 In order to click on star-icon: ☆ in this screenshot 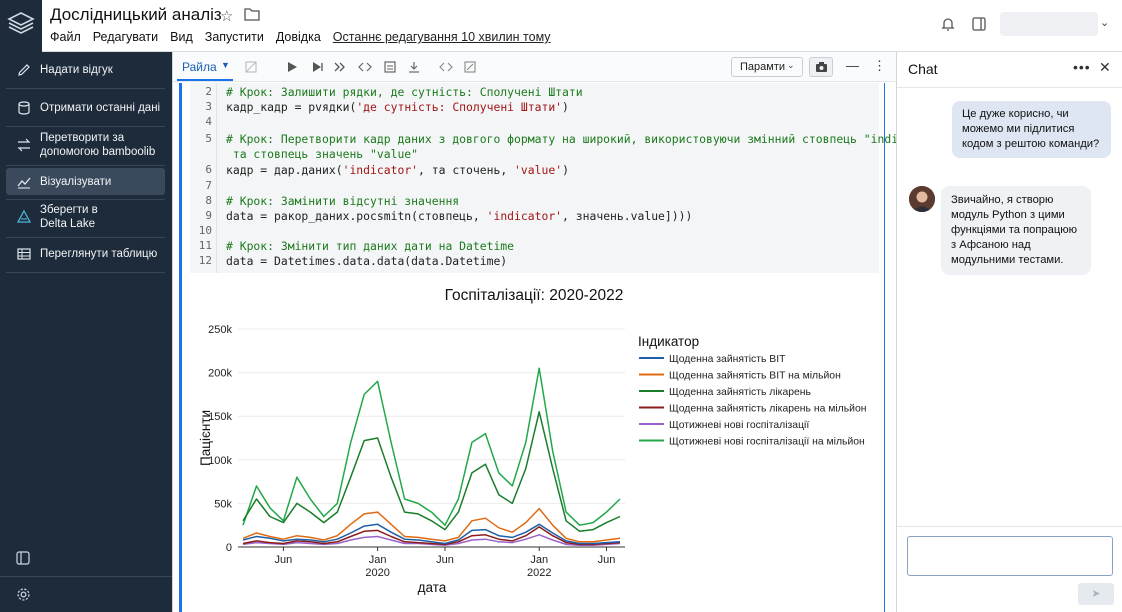, I will do `click(226, 16)`.